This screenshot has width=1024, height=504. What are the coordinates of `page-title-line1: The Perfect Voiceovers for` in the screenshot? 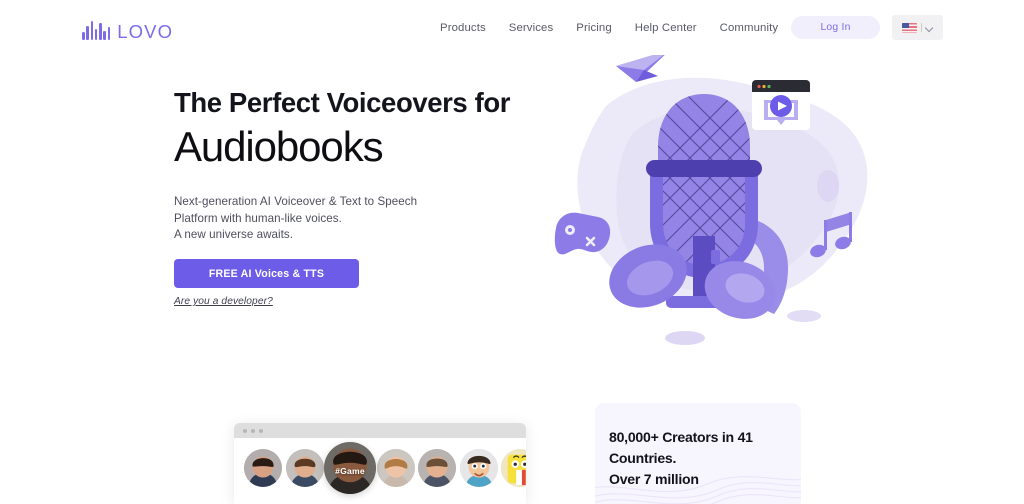 It's located at (342, 102).